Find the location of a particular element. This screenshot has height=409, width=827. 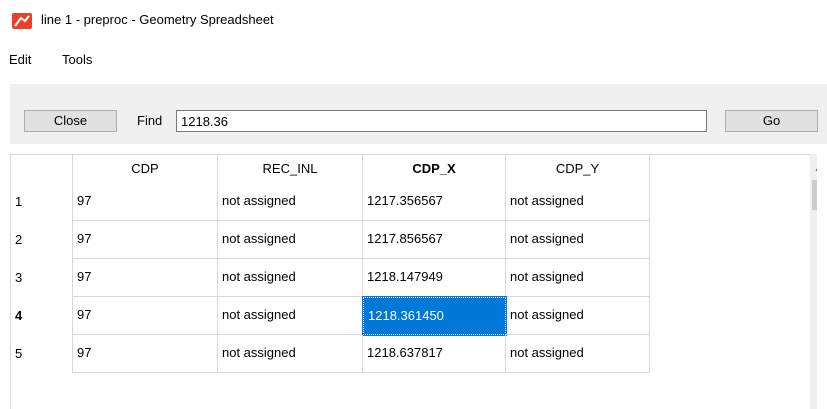

menu-tools: Tools is located at coordinates (77, 60).